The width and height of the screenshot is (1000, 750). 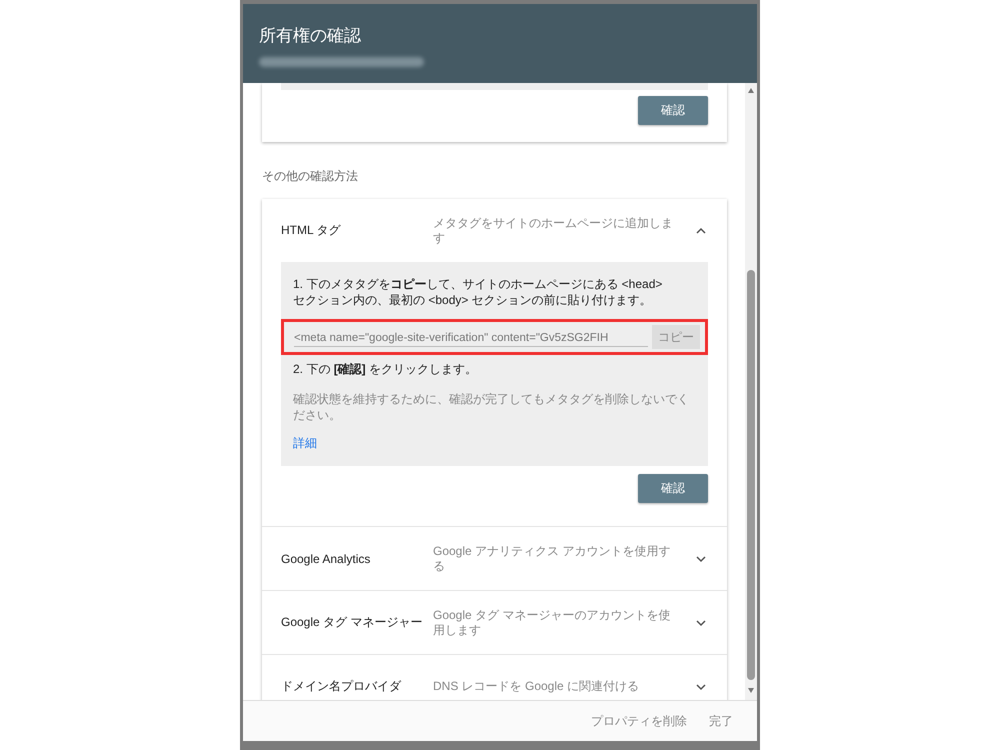 What do you see at coordinates (471, 337) in the screenshot?
I see `meta-tag-field: <meta name="google-site-verification" content="Gv5zSG2FIH` at bounding box center [471, 337].